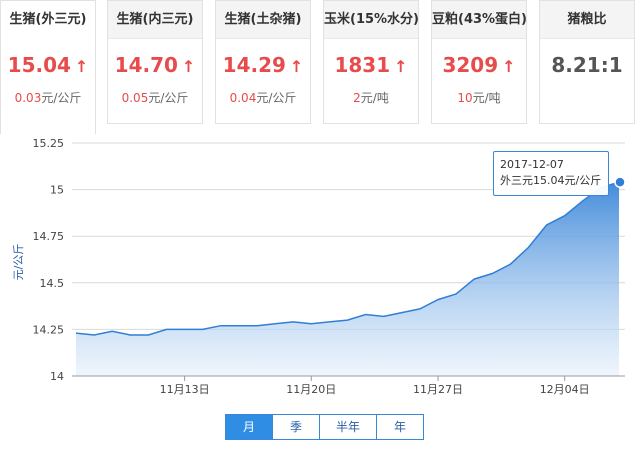 Image resolution: width=640 pixels, height=452 pixels. Describe the element at coordinates (375, 386) in the screenshot. I see `x-tick-labels: 11月13日 11月20日 11月27日 12月04日` at that location.